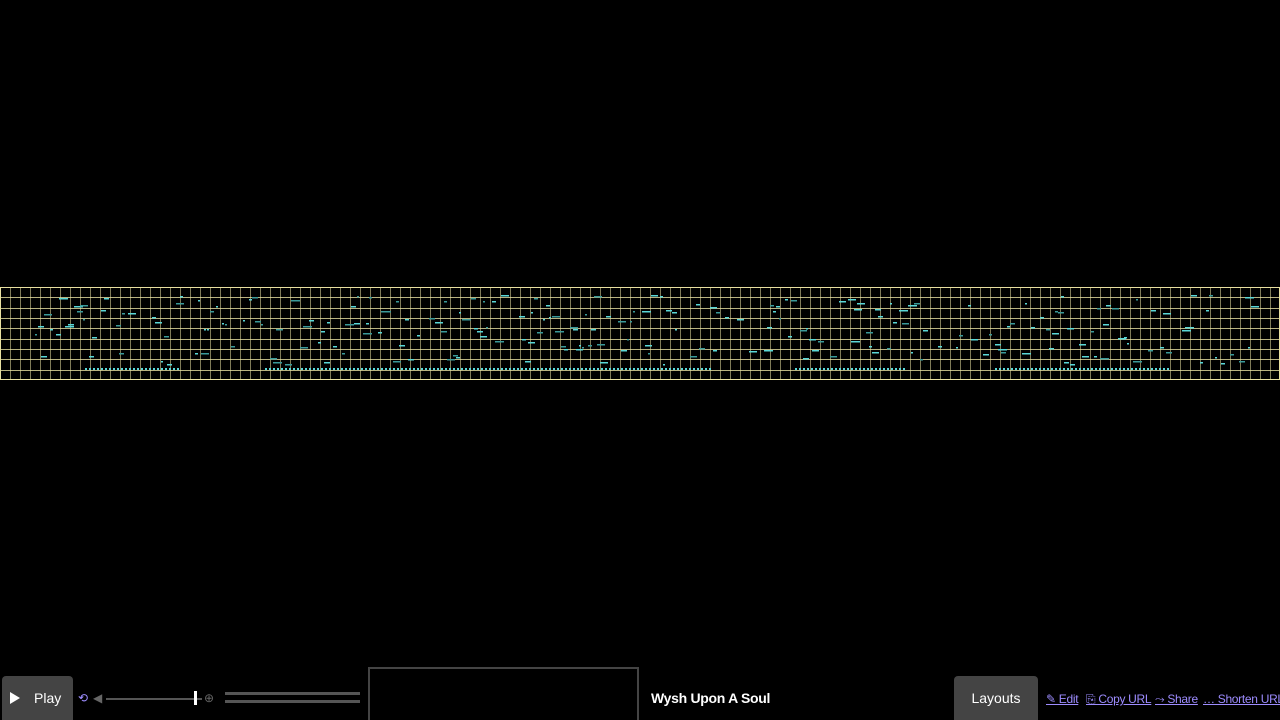  I want to click on pattern-track-view, so click(640, 333).